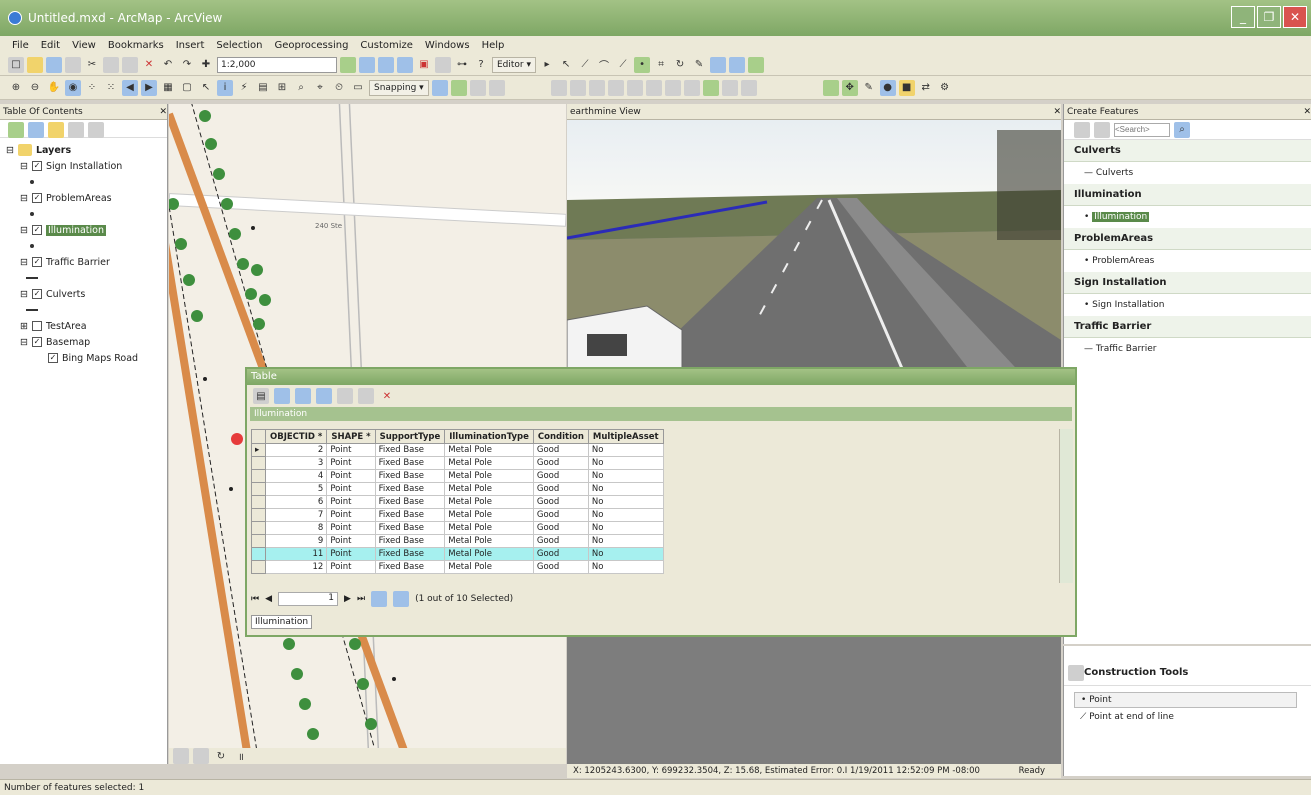 This screenshot has width=1311, height=795. What do you see at coordinates (361, 599) in the screenshot?
I see `last-record-icon: ⏭` at bounding box center [361, 599].